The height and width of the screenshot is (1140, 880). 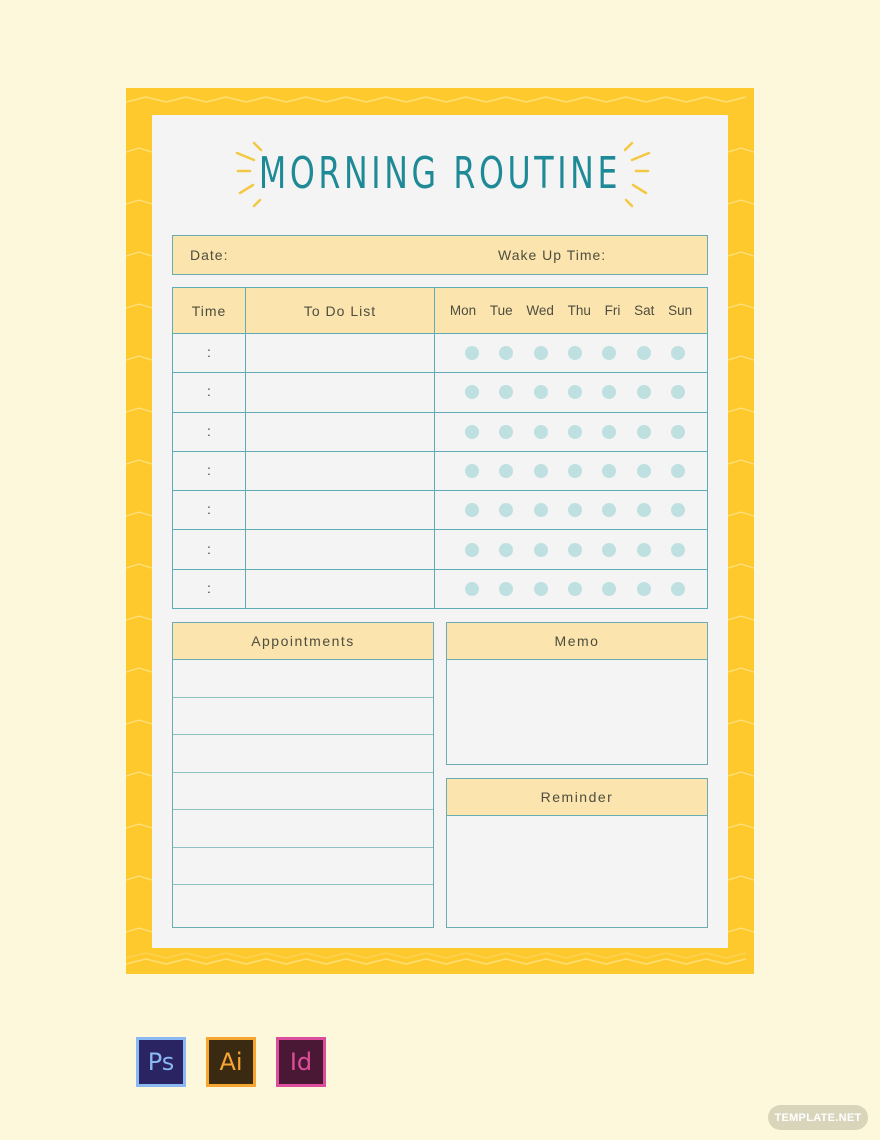 I want to click on indesign-icon: Id, so click(x=301, y=1062).